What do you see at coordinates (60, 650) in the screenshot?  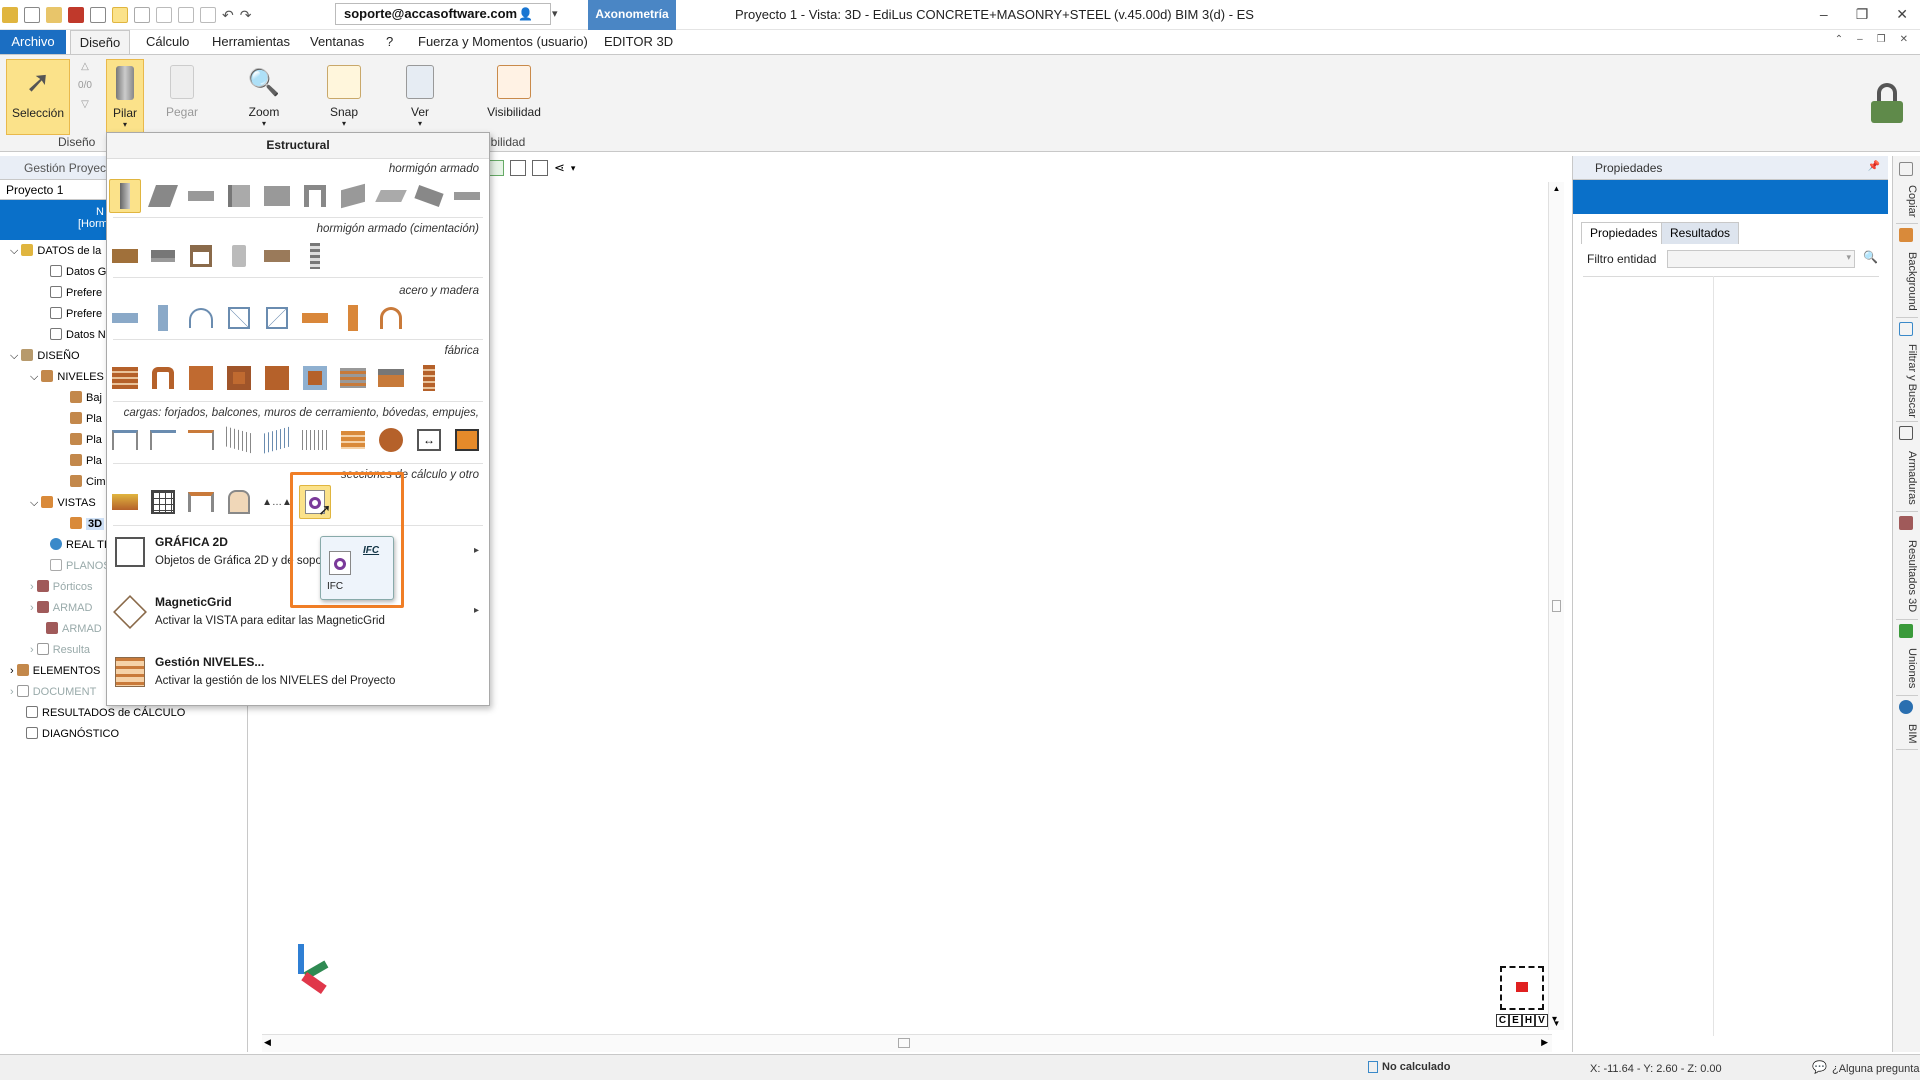 I see `tree-item: › Resulta` at bounding box center [60, 650].